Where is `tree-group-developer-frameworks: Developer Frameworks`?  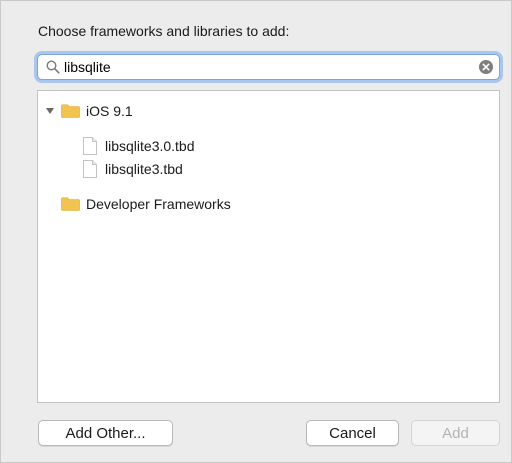
tree-group-developer-frameworks: Developer Frameworks is located at coordinates (146, 204).